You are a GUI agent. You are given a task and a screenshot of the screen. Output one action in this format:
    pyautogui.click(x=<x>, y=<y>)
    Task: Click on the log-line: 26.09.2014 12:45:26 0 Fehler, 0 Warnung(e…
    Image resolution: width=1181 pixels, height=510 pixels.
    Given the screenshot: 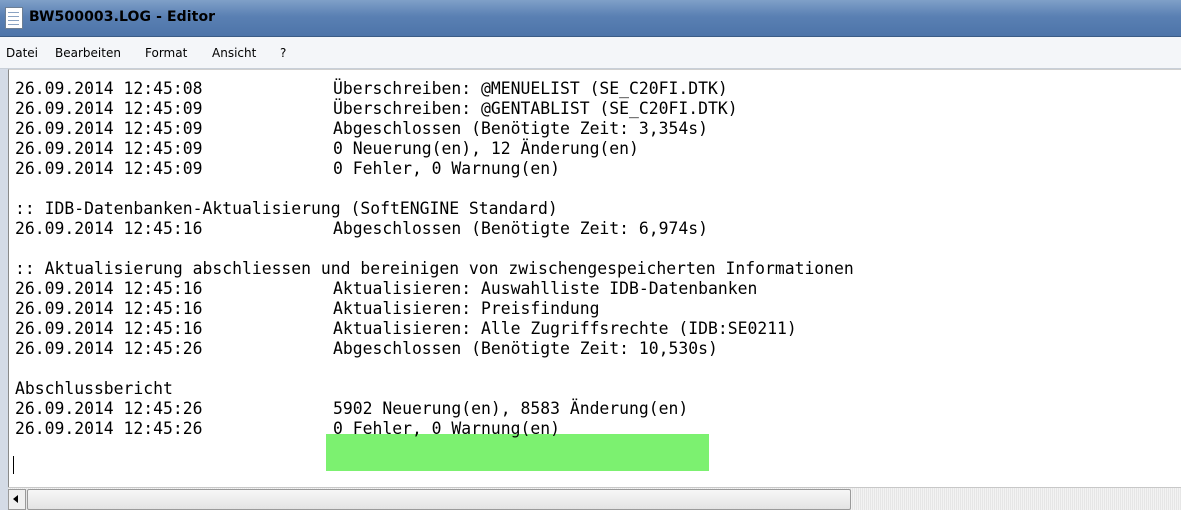 What is the action you would take?
    pyautogui.click(x=287, y=428)
    